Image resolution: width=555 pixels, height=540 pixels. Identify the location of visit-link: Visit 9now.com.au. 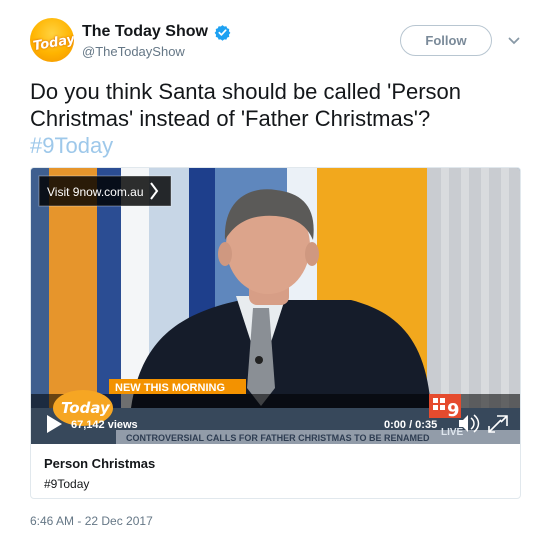
(95, 192).